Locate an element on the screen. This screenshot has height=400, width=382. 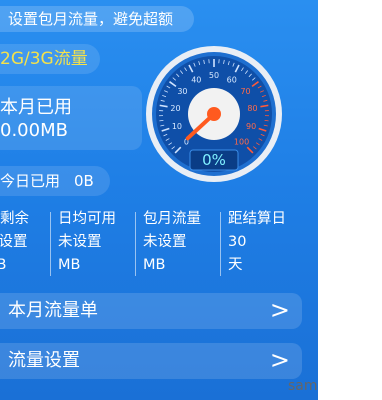
month-used-box: 本月已用 0.00MB is located at coordinates (71, 118).